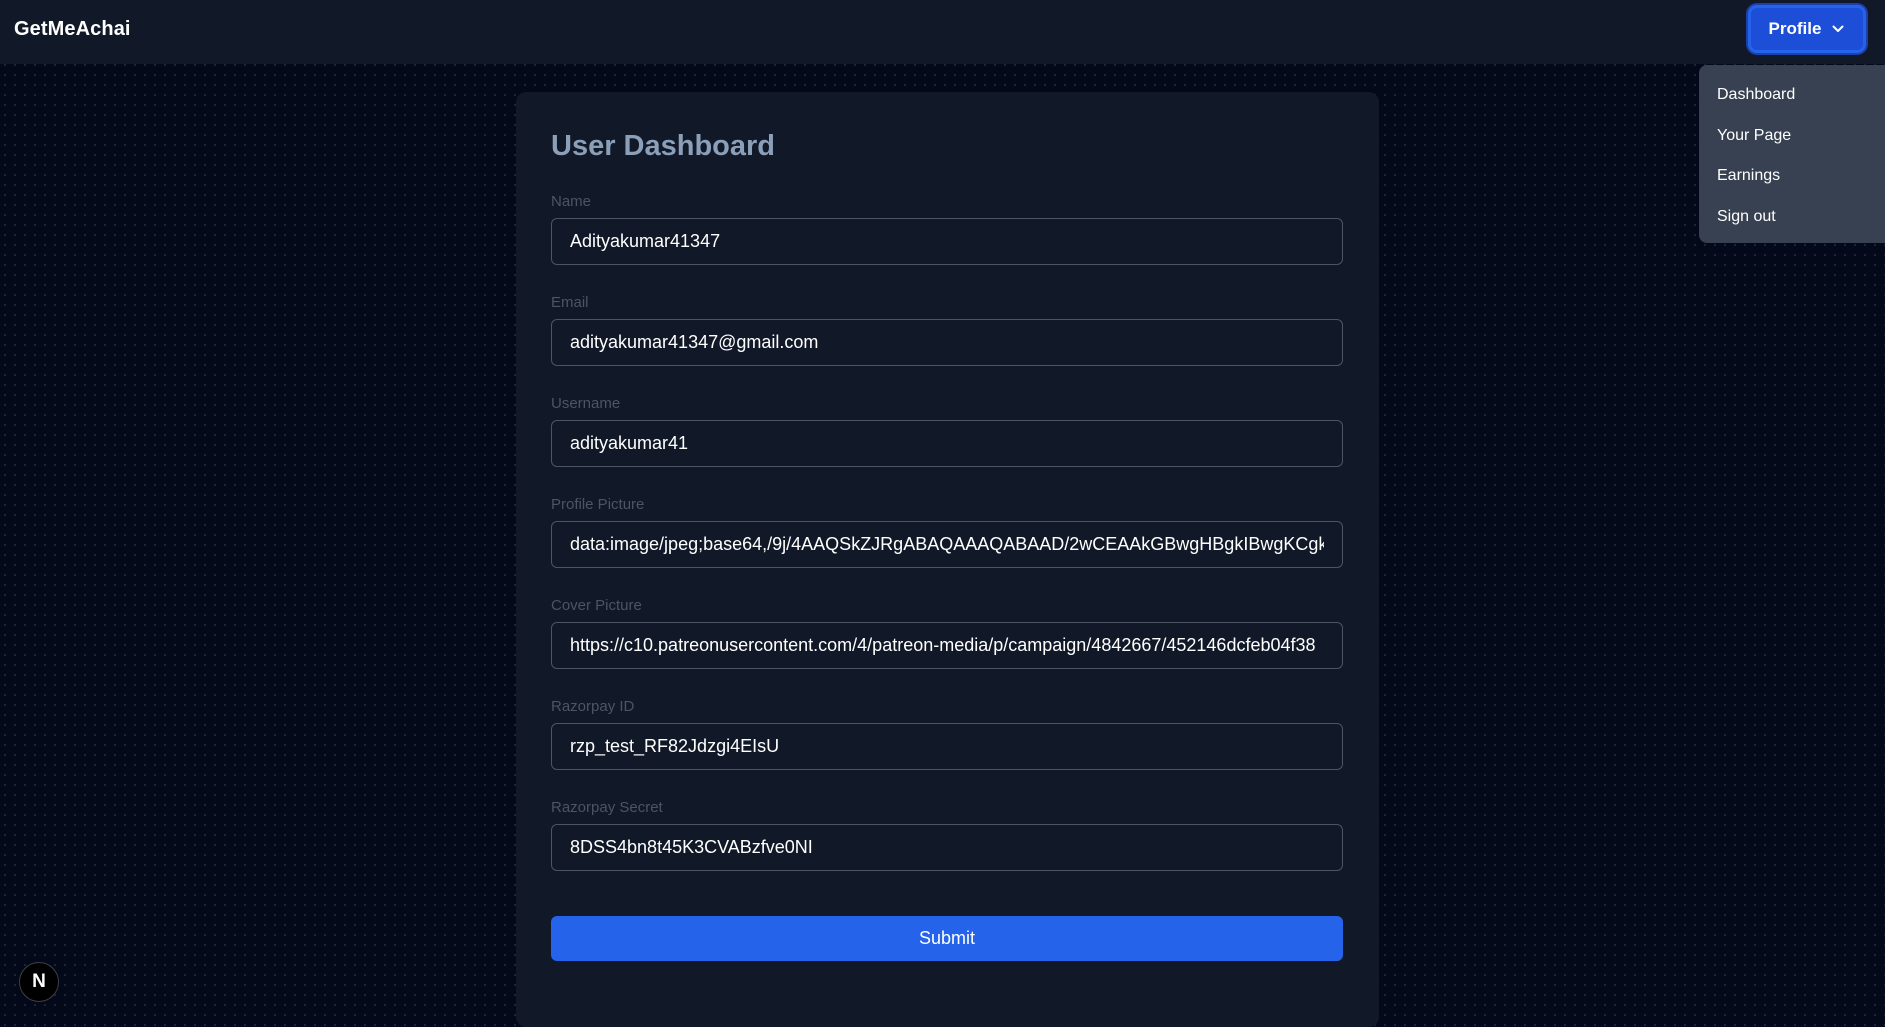 The image size is (1885, 1027). I want to click on profile-picture-input, so click(947, 544).